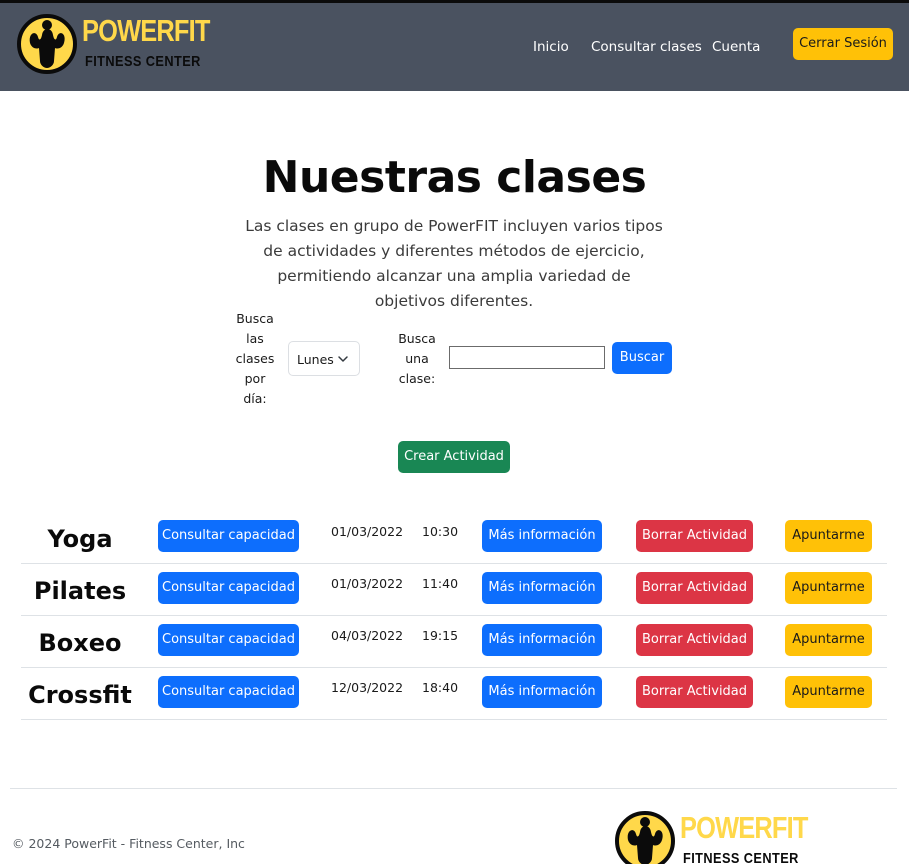 The image size is (909, 864). Describe the element at coordinates (527, 357) in the screenshot. I see `class-search-input` at that location.